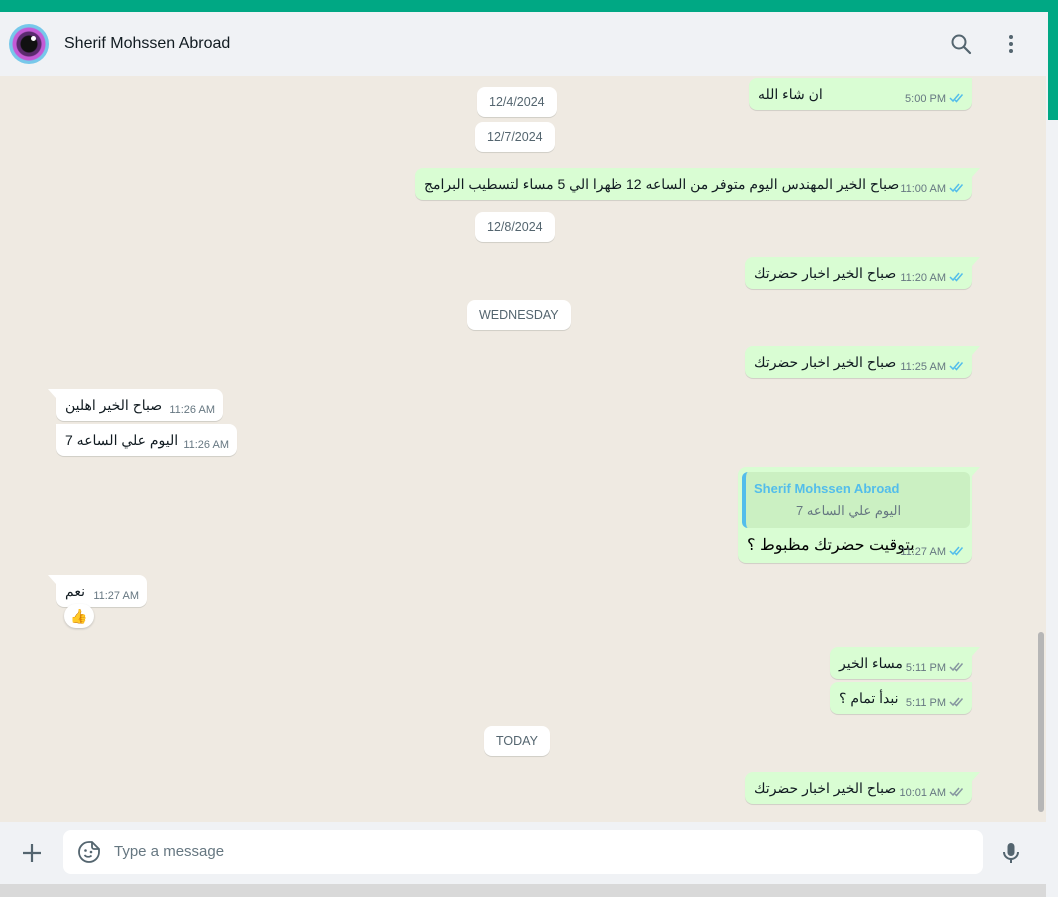  What do you see at coordinates (523, 890) in the screenshot?
I see `bottom-strip` at bounding box center [523, 890].